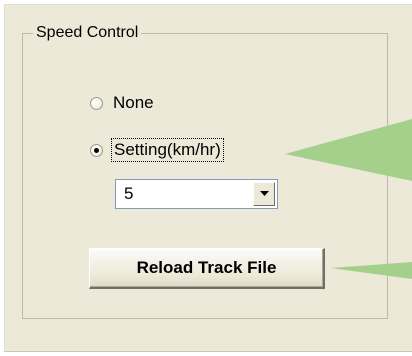 The image size is (412, 356). Describe the element at coordinates (96, 150) in the screenshot. I see `radio-setting-button` at that location.